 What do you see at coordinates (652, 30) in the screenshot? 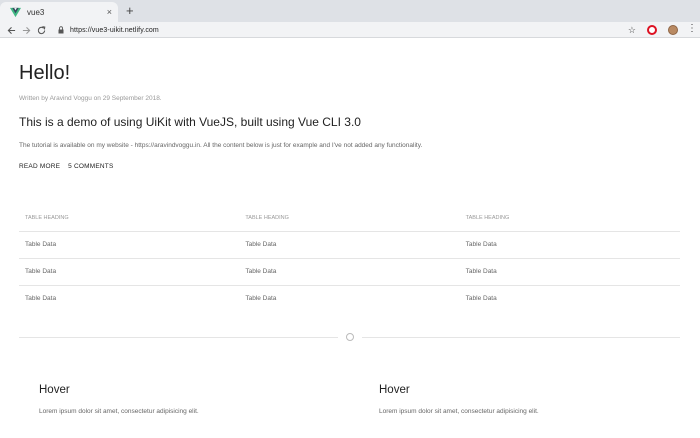
I see `opera-extension-icon` at bounding box center [652, 30].